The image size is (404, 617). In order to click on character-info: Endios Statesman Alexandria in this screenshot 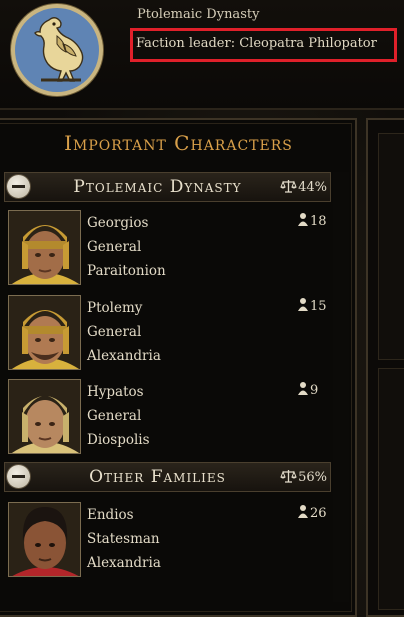, I will do `click(124, 539)`.